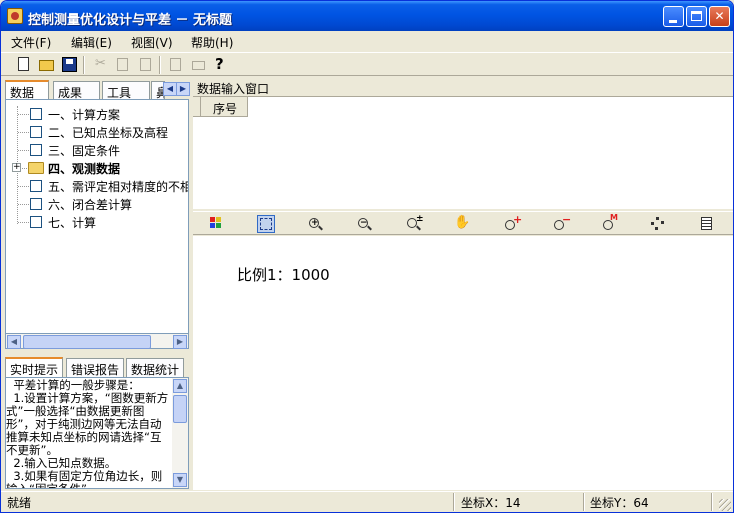 The width and height of the screenshot is (734, 513). What do you see at coordinates (91, 42) in the screenshot?
I see `menu-edit: 编辑(E)` at bounding box center [91, 42].